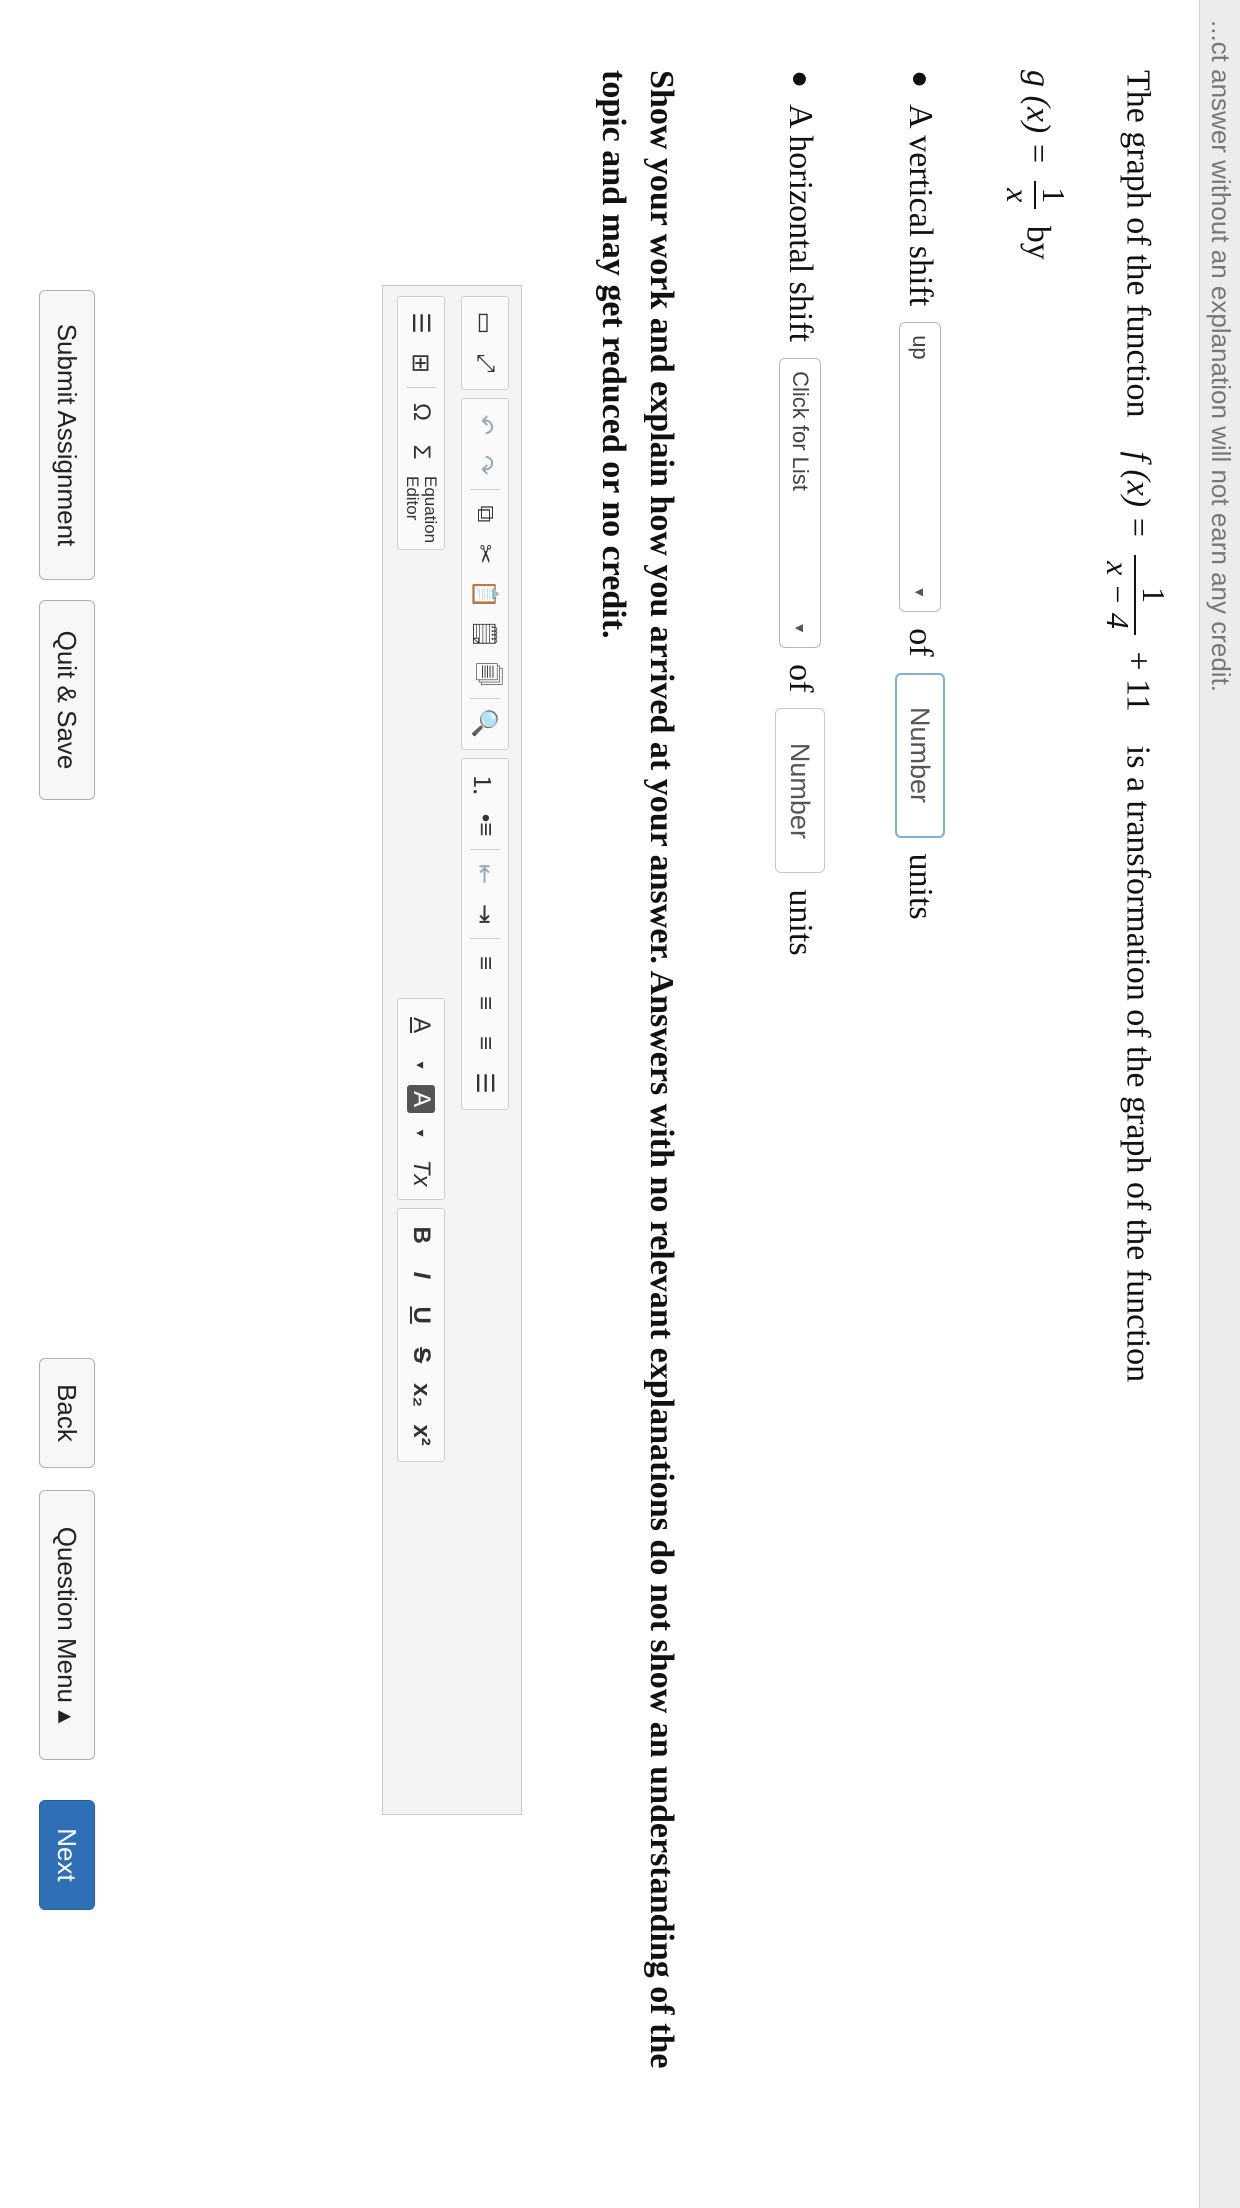 This screenshot has height=2208, width=1240. I want to click on equation-editor-button: Equation Editor, so click(421, 508).